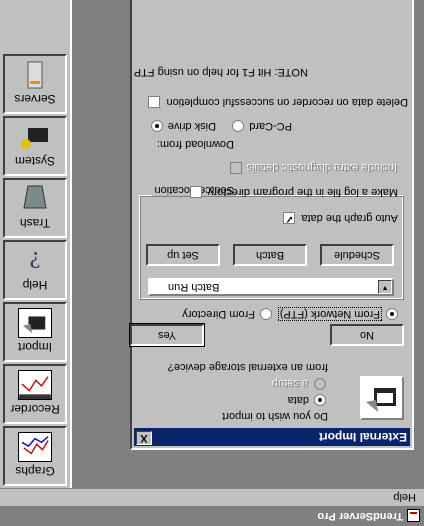  I want to click on close-icon: X, so click(144, 438).